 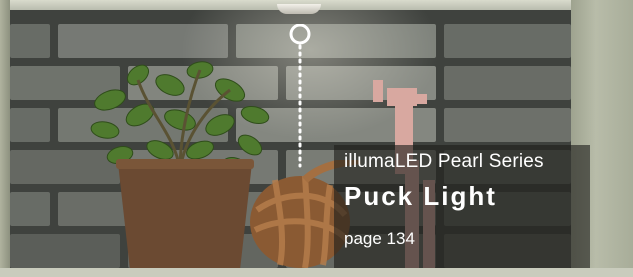 What do you see at coordinates (379, 239) in the screenshot?
I see `page-reference: page 134` at bounding box center [379, 239].